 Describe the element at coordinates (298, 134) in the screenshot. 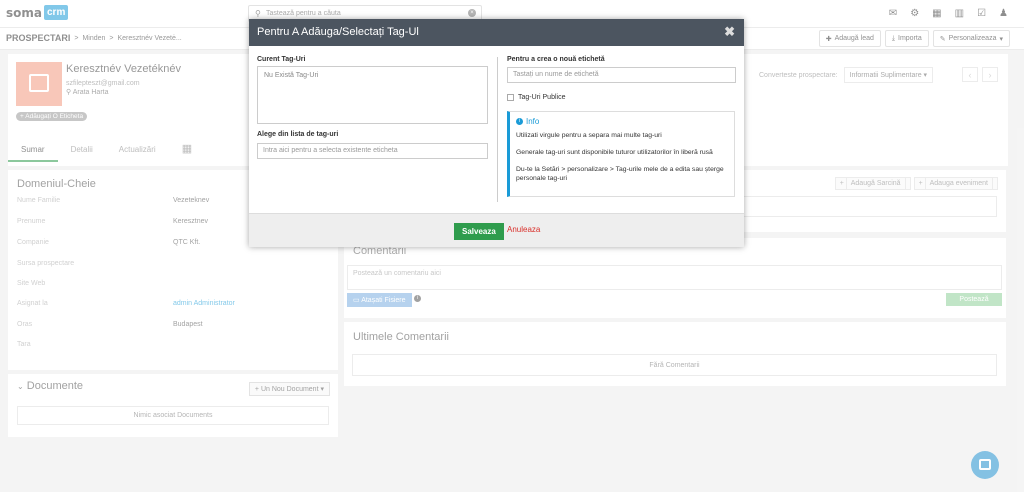

I see `choose-tags-label: Alege din lista de tag-uri` at that location.